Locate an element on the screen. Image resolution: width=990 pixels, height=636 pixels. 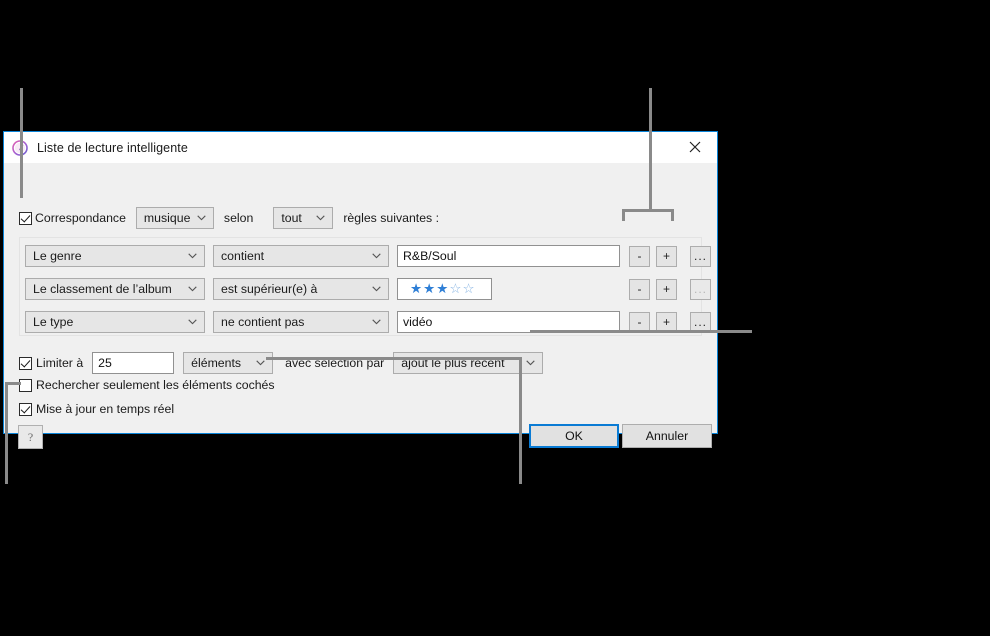
checked-only-checkbox is located at coordinates (25, 385).